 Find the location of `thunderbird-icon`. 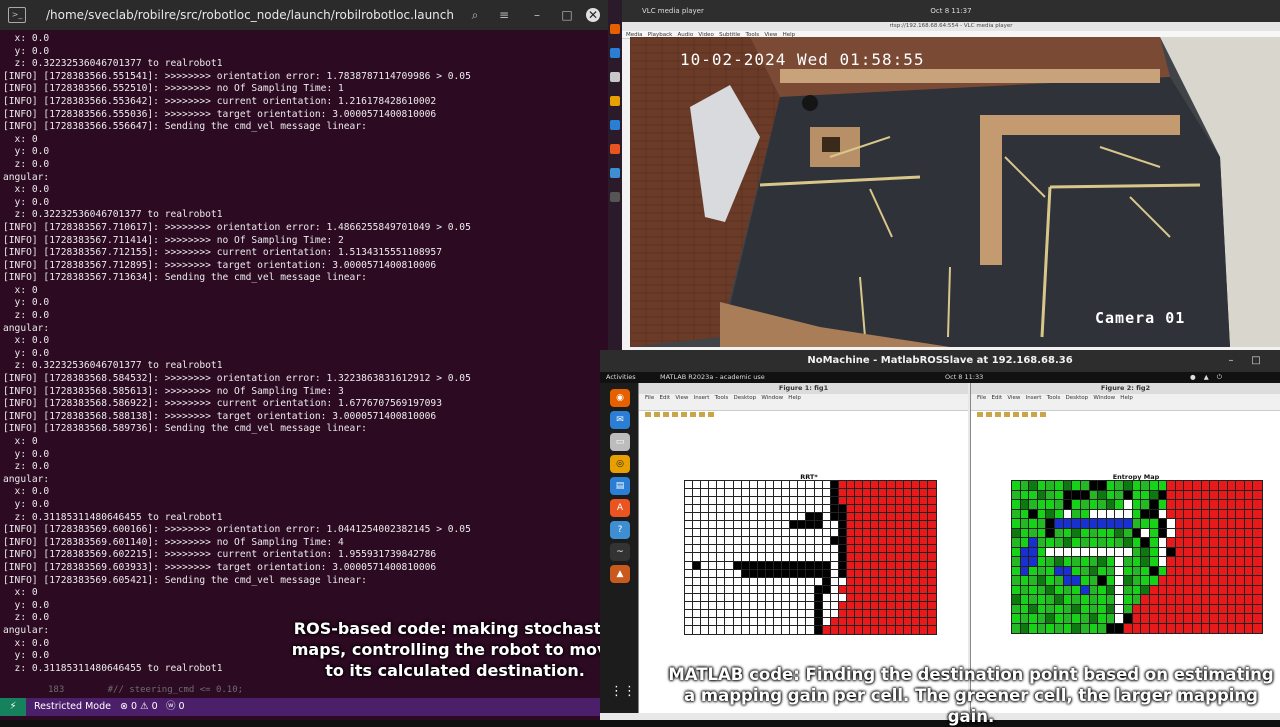

thunderbird-icon is located at coordinates (615, 53).